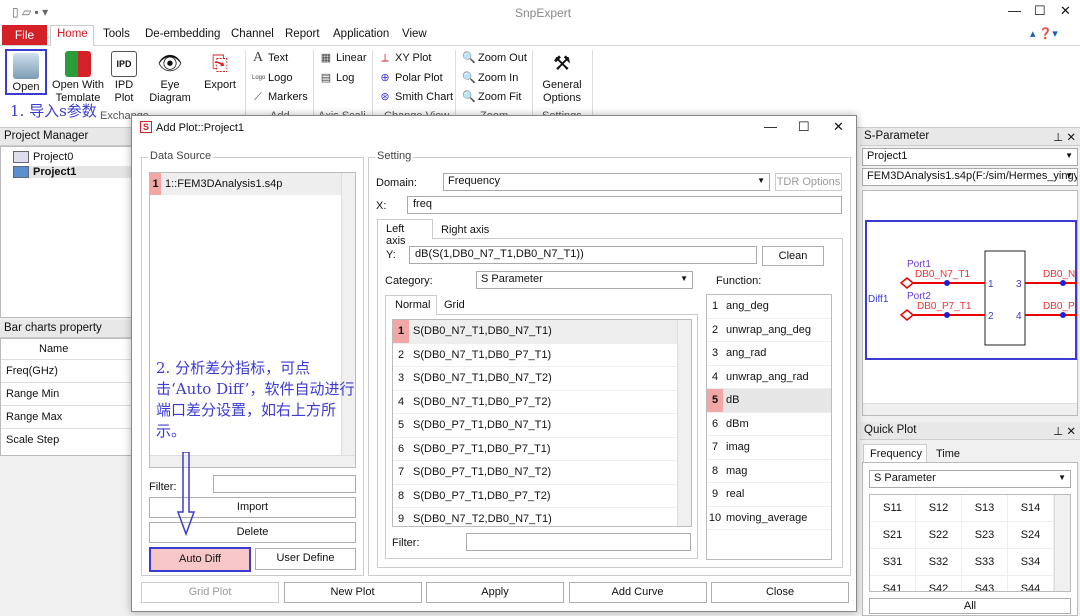 This screenshot has width=1080, height=616. I want to click on file-select: FEM3DAnalysis1.s4p(F:/sim/Hermes_yingyo, so click(970, 177).